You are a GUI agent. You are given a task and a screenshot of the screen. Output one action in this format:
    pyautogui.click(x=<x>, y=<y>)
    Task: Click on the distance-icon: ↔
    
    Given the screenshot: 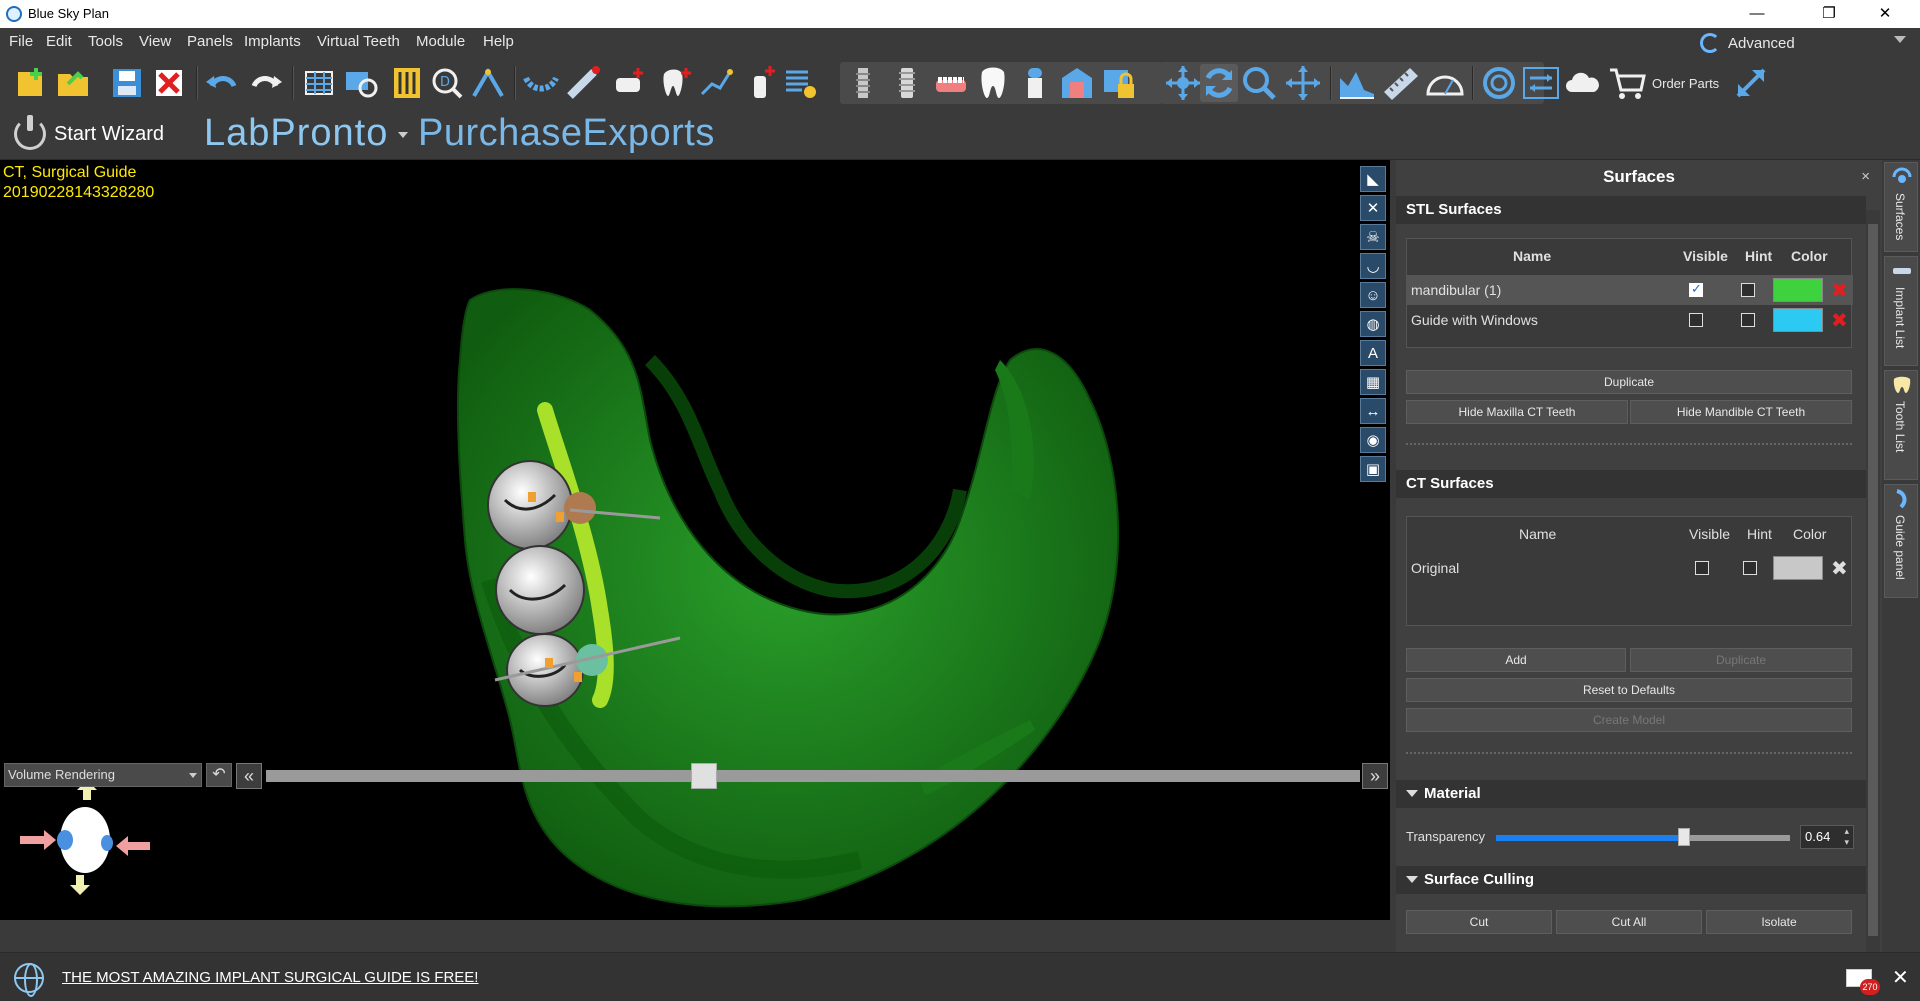 What is the action you would take?
    pyautogui.click(x=1373, y=411)
    